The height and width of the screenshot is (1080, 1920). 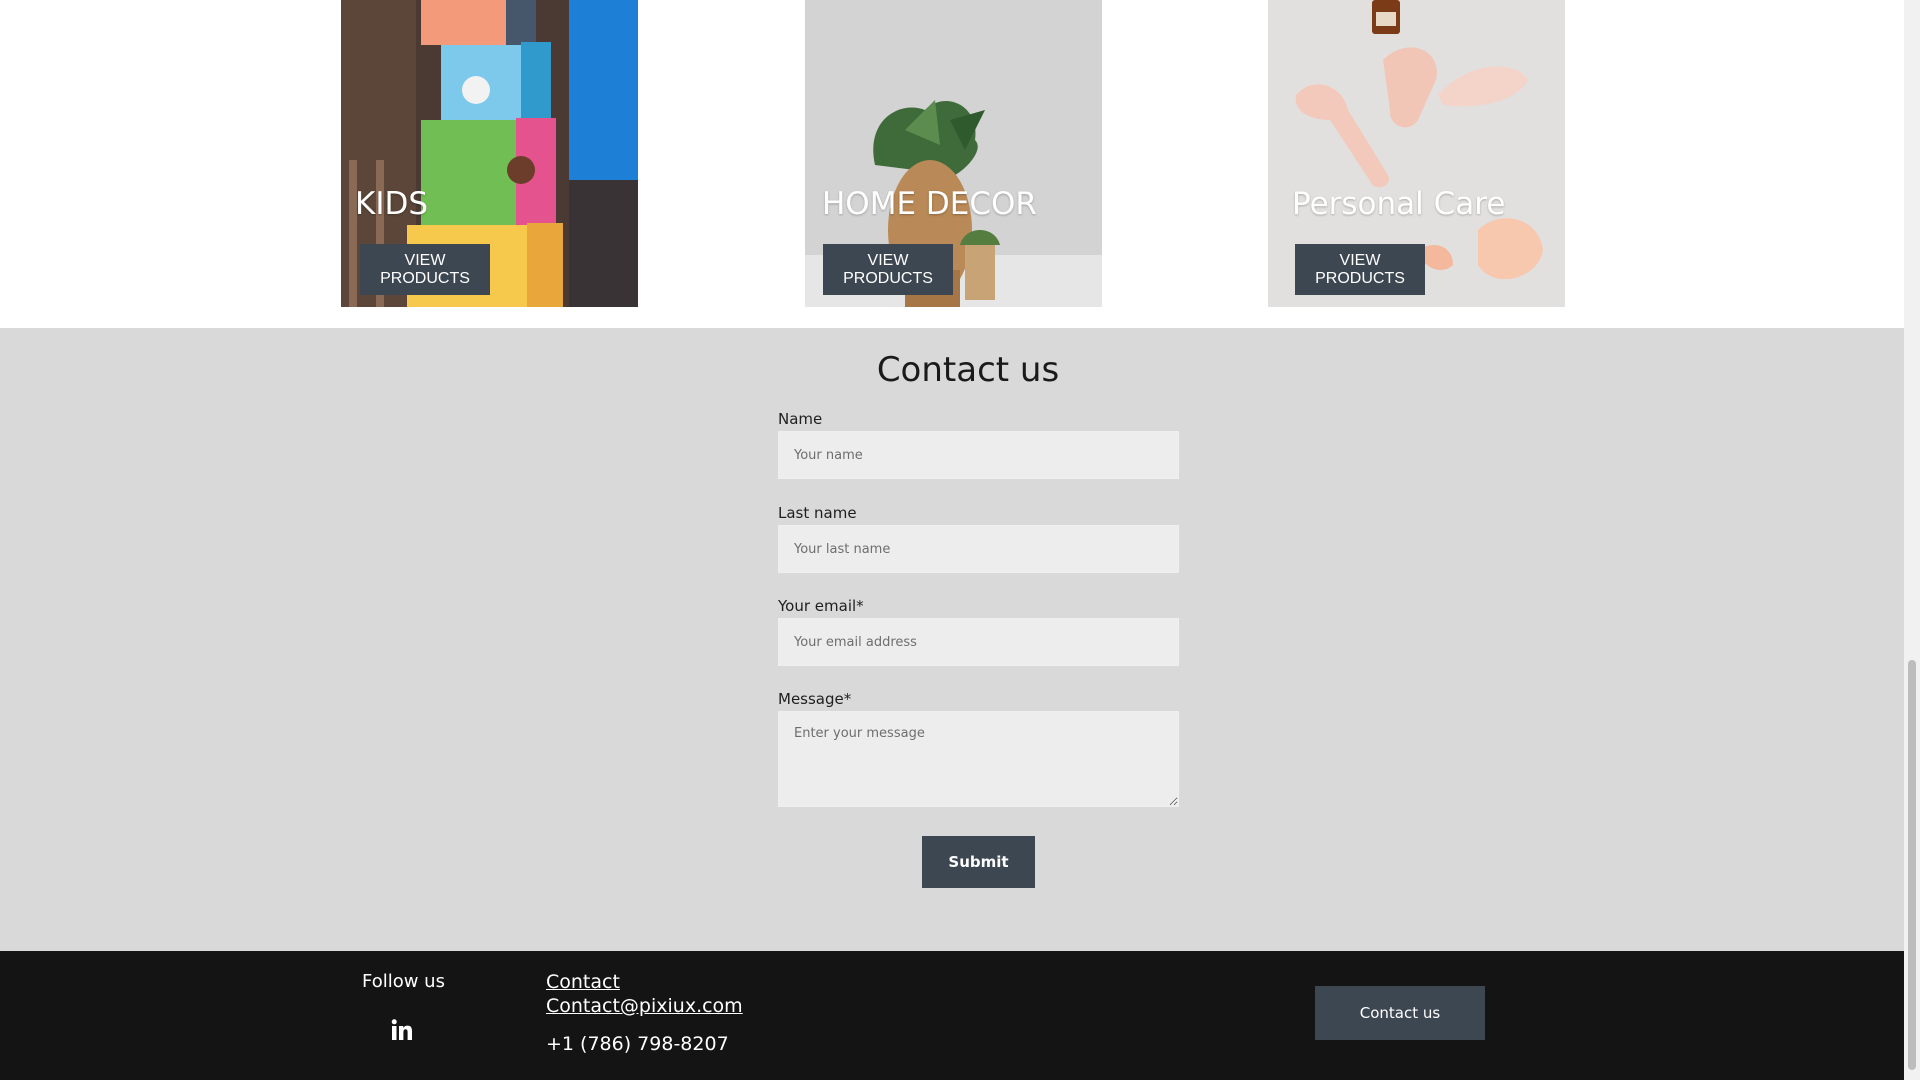 What do you see at coordinates (1360, 269) in the screenshot?
I see `view-products-button-personal-care: VIEW PRODUCTS` at bounding box center [1360, 269].